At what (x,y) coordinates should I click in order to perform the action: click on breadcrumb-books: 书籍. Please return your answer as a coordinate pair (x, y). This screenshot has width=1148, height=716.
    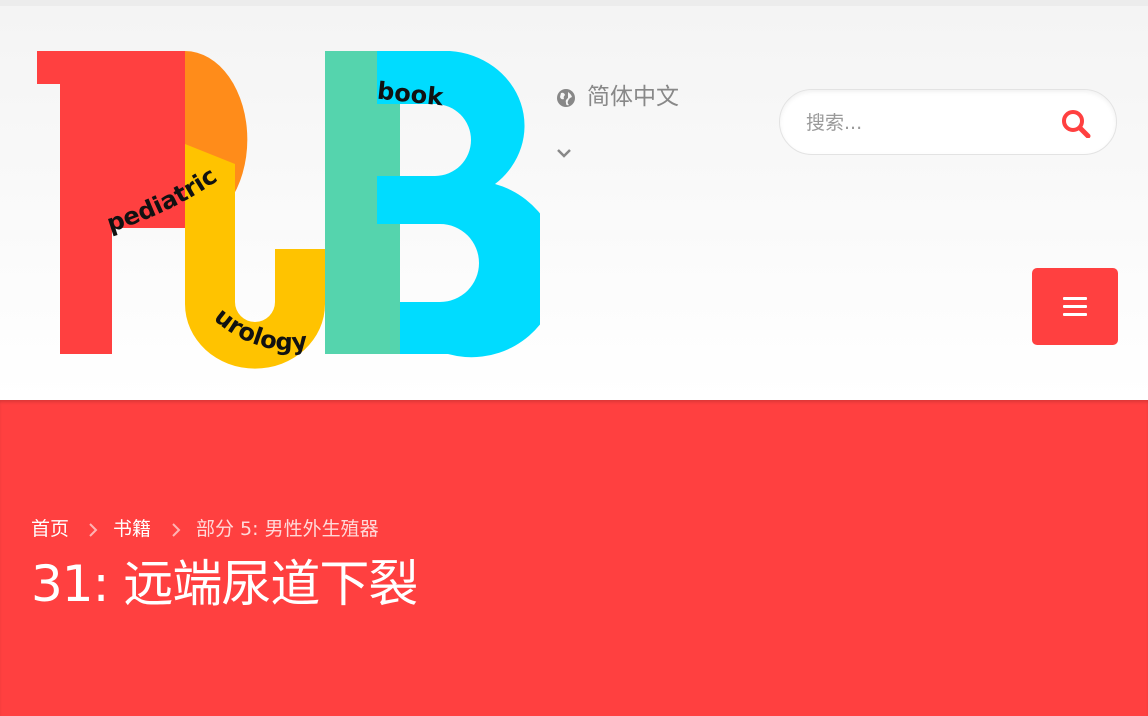
    Looking at the image, I should click on (132, 529).